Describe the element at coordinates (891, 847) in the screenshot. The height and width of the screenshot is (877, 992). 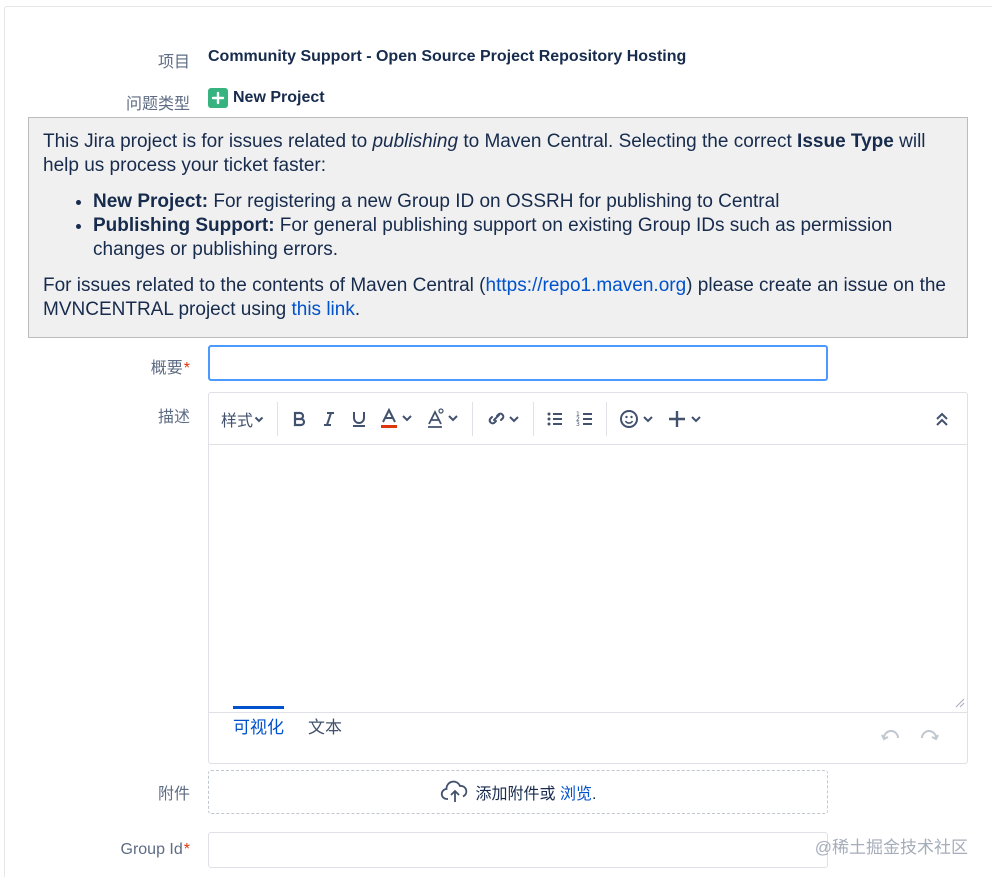
I see `watermark: @稀土掘金技术社区` at that location.